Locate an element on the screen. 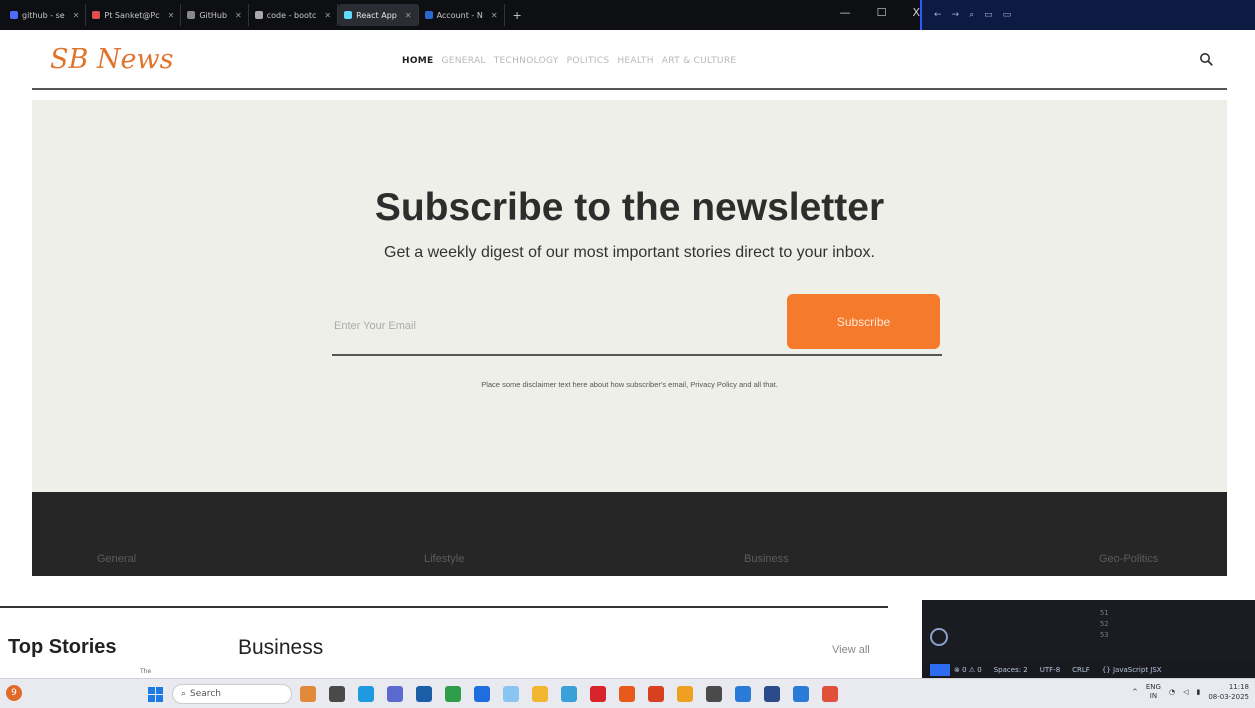  search-icon is located at coordinates (1206, 59).